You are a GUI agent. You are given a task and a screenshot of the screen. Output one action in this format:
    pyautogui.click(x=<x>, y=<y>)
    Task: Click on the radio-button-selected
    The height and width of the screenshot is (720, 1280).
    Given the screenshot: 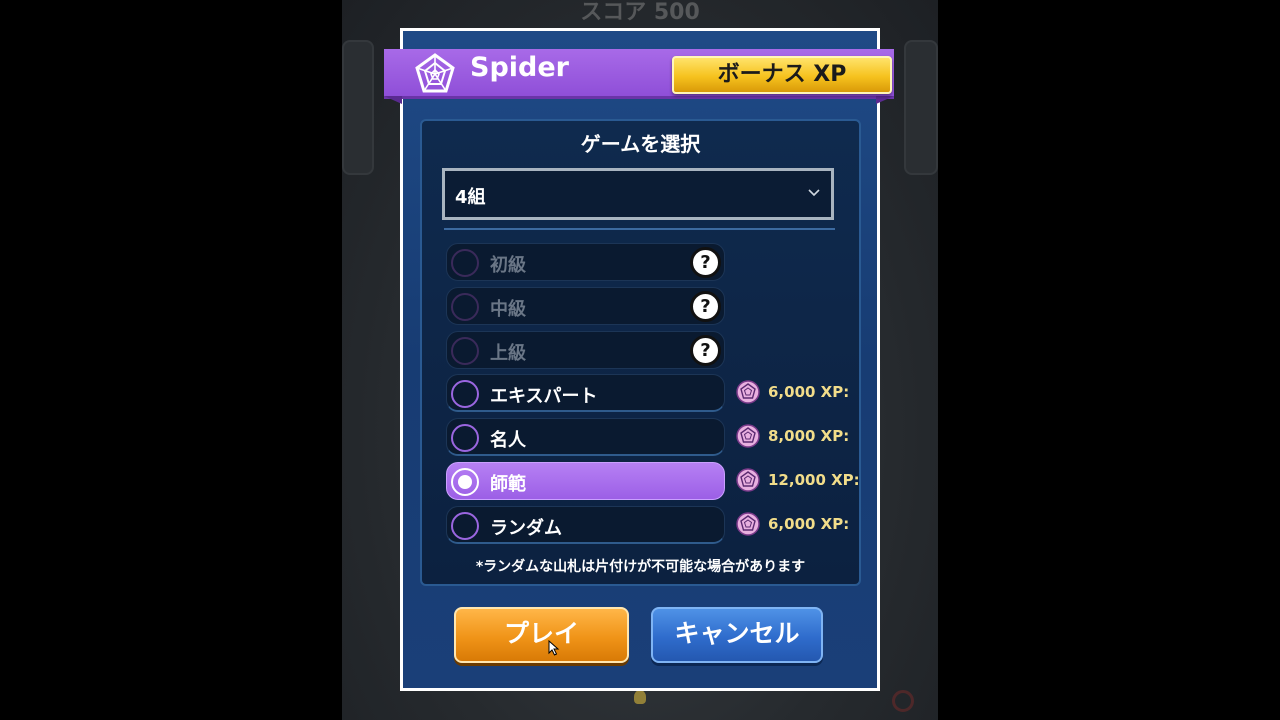 What is the action you would take?
    pyautogui.click(x=465, y=482)
    